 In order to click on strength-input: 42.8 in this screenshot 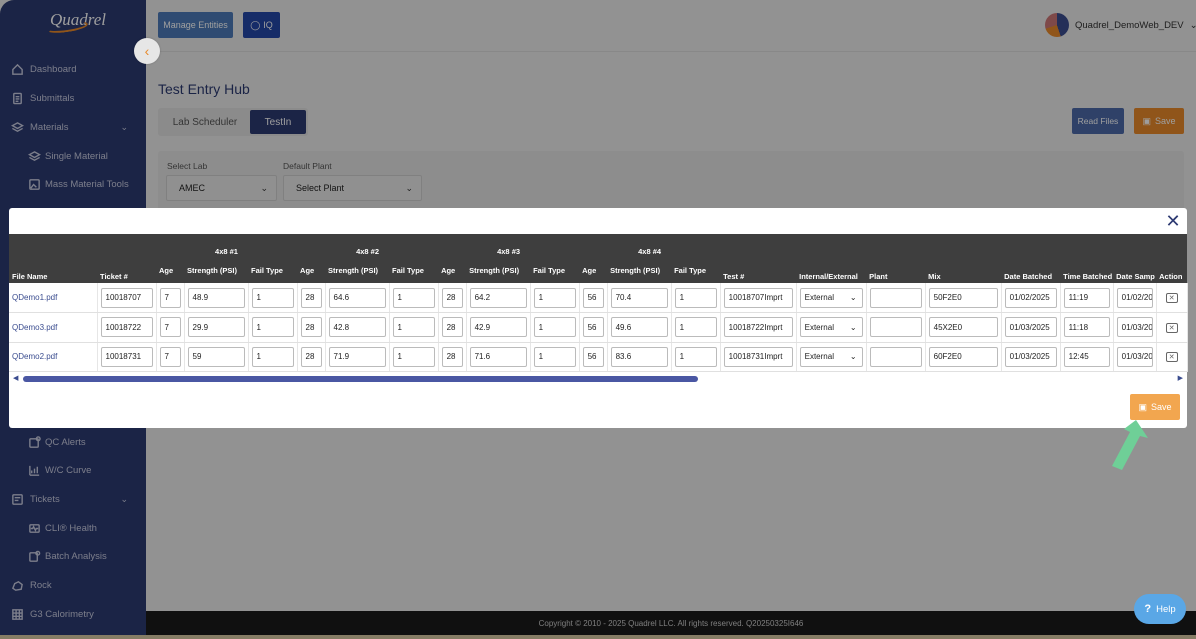, I will do `click(357, 327)`.